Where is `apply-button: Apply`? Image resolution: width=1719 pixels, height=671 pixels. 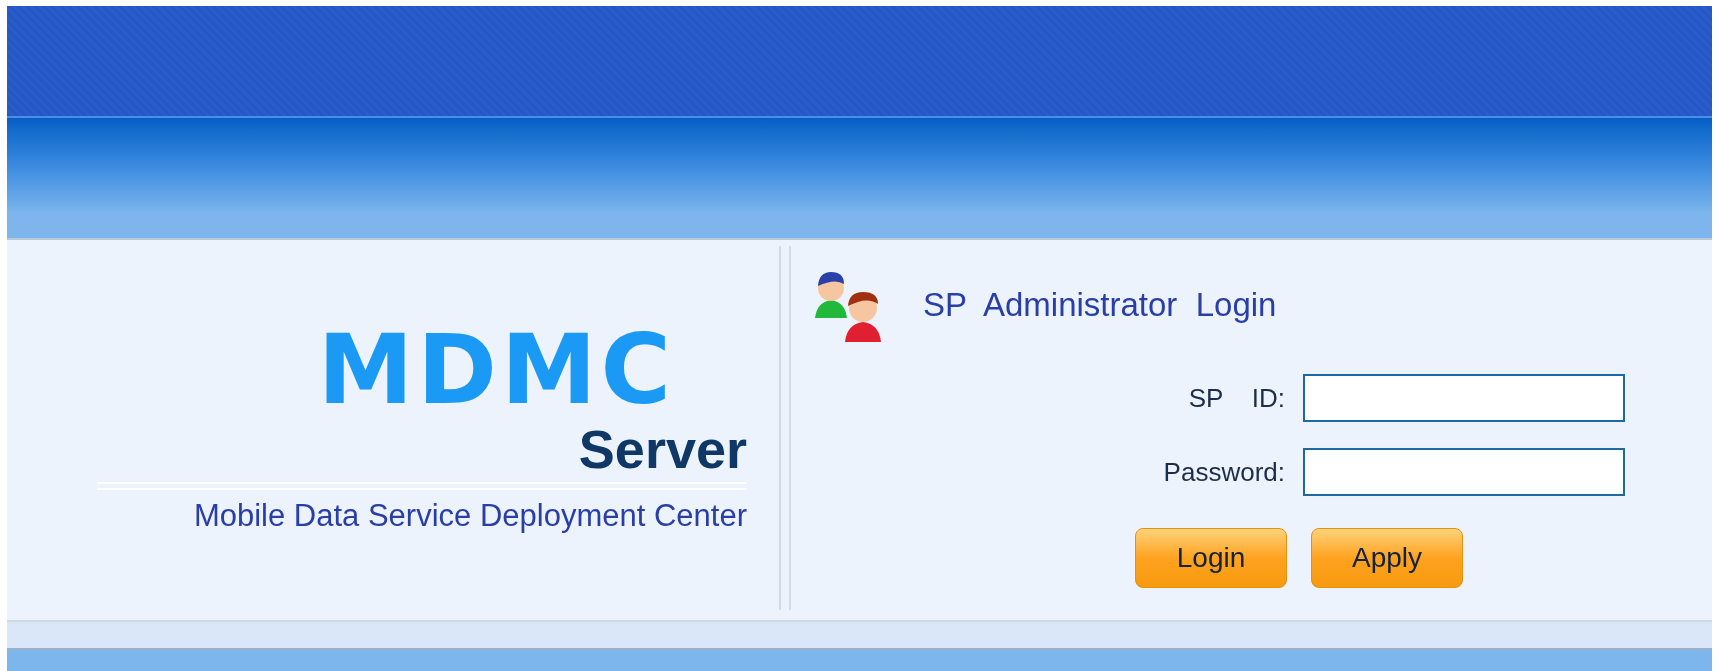
apply-button: Apply is located at coordinates (1387, 558).